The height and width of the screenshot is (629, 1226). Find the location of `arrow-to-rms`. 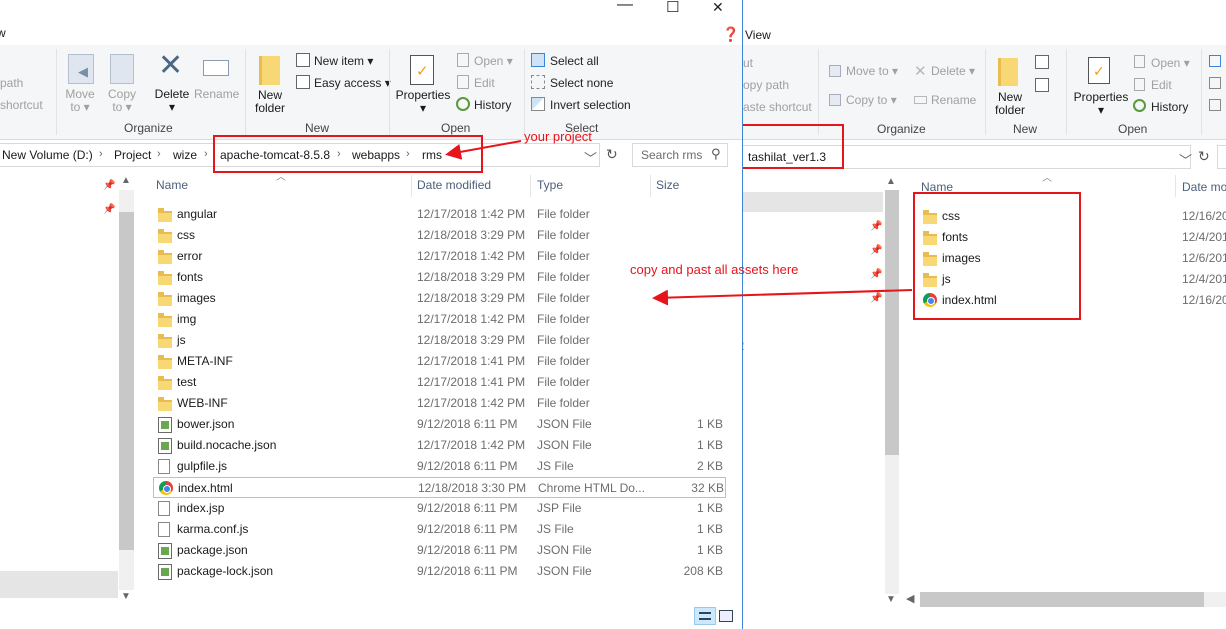

arrow-to-rms is located at coordinates (483, 150).